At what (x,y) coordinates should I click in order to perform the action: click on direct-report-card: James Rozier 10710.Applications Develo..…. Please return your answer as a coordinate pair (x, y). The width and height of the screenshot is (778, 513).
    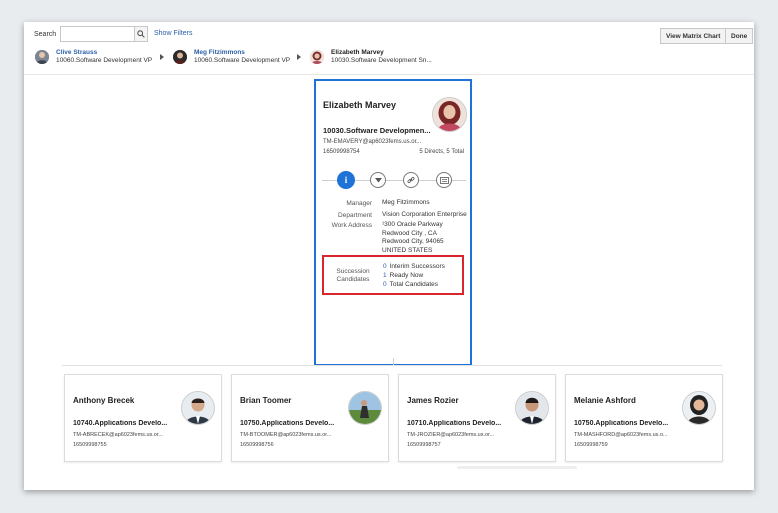
    Looking at the image, I should click on (477, 418).